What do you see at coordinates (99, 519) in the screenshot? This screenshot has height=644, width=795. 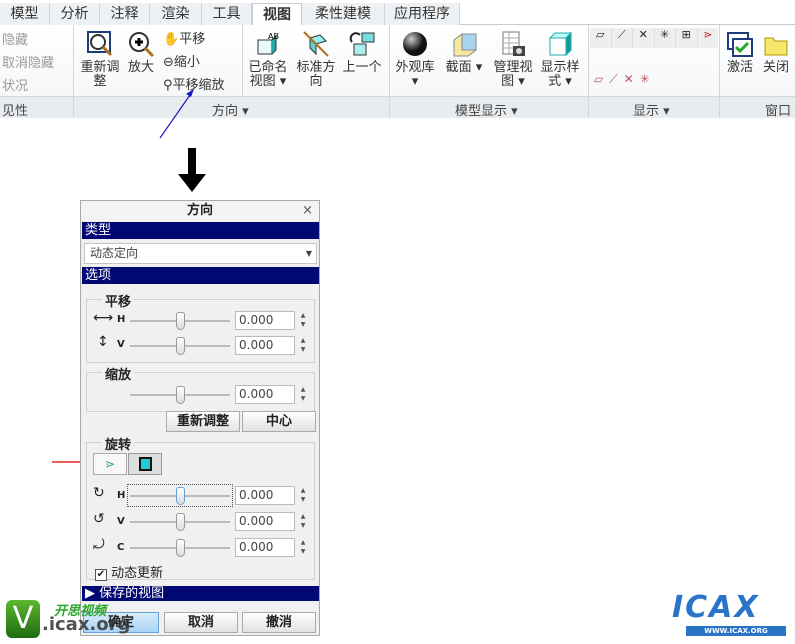 I see `rotate-v-icon: ↺` at bounding box center [99, 519].